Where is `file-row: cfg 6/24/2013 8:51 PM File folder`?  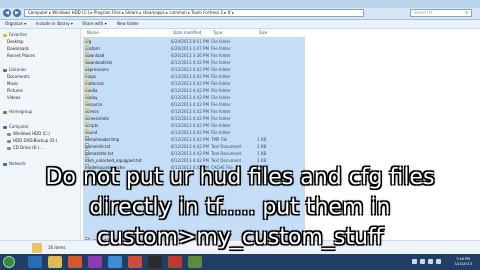 file-row: cfg 6/24/2013 8:51 PM File folder is located at coordinates (194, 41).